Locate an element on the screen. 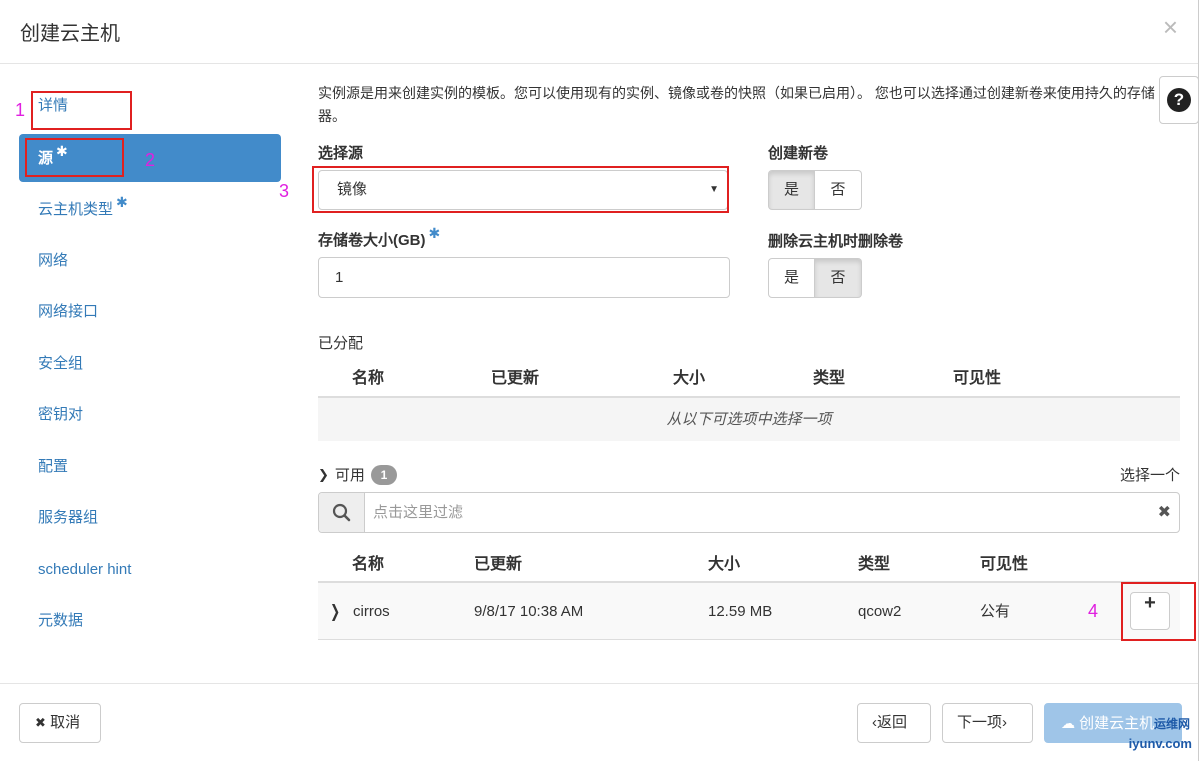 This screenshot has width=1199, height=761. sidebar-item-network-ports: 网络接口 is located at coordinates (150, 312).